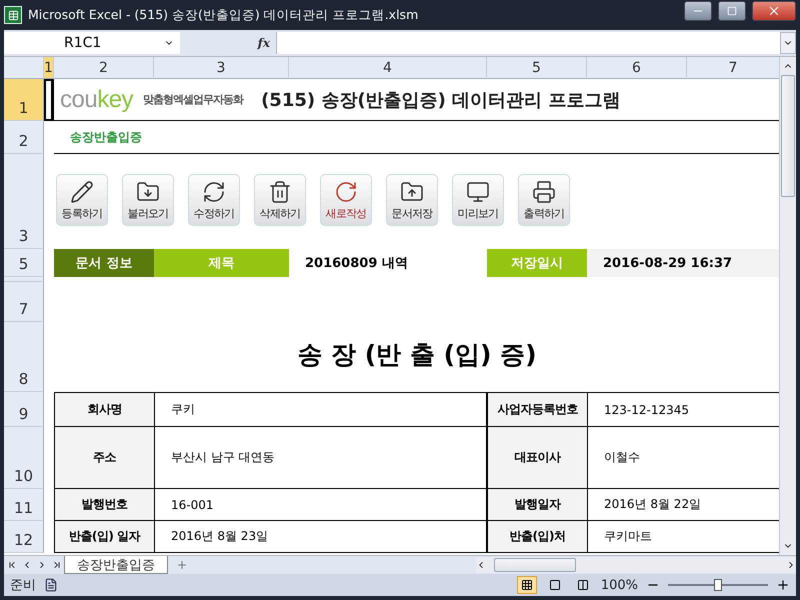  Describe the element at coordinates (683, 263) in the screenshot. I see `field-value: 2016-08-29 16:37` at that location.